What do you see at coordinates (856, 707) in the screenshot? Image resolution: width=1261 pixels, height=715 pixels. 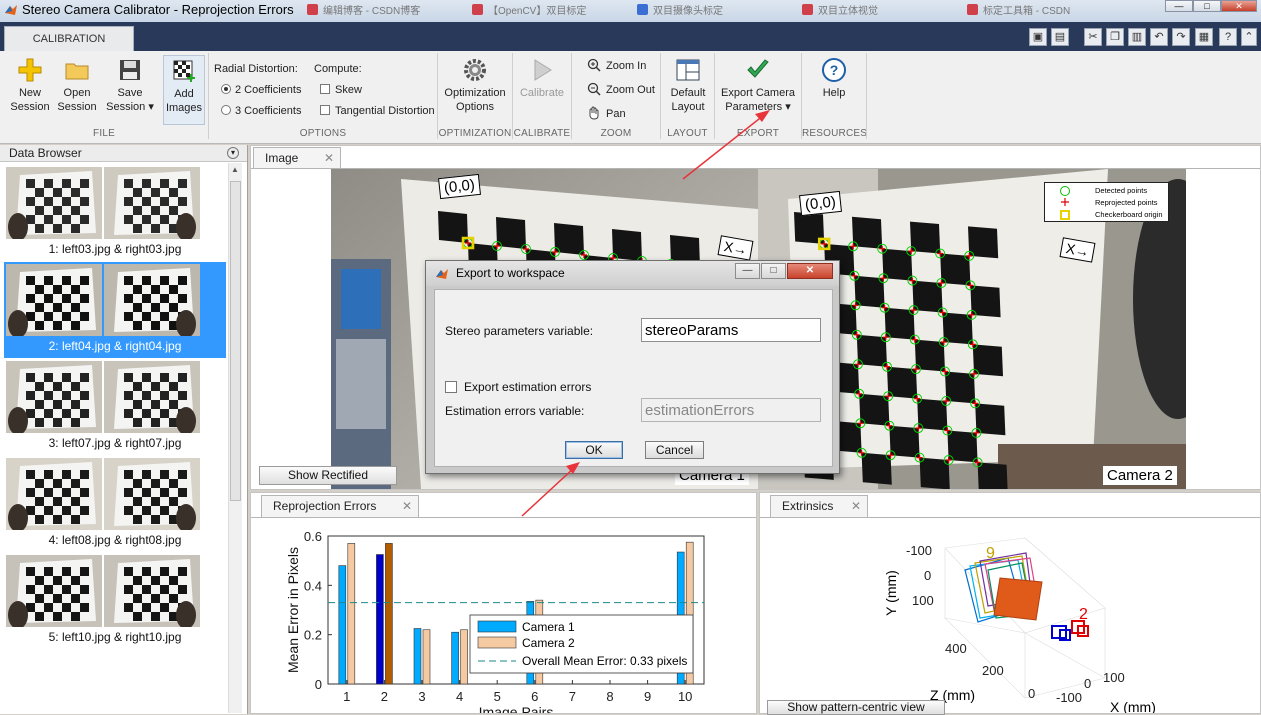 I see `show-pattern-centric-view-button: Show pattern-centric view` at bounding box center [856, 707].